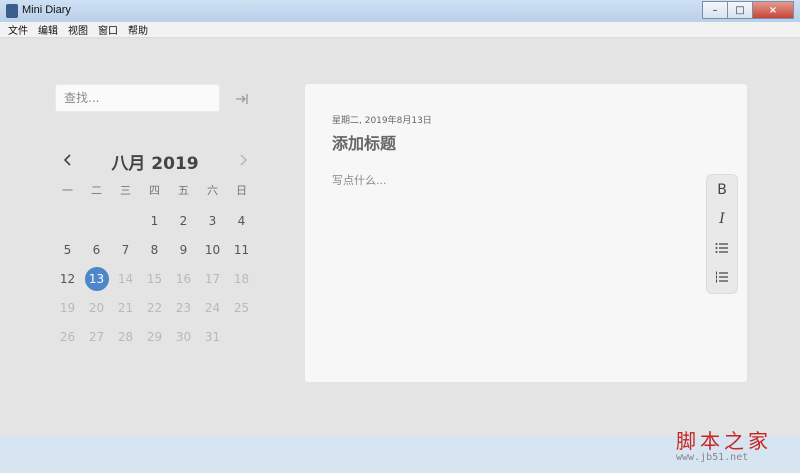  I want to click on calendar-day: 29, so click(154, 336).